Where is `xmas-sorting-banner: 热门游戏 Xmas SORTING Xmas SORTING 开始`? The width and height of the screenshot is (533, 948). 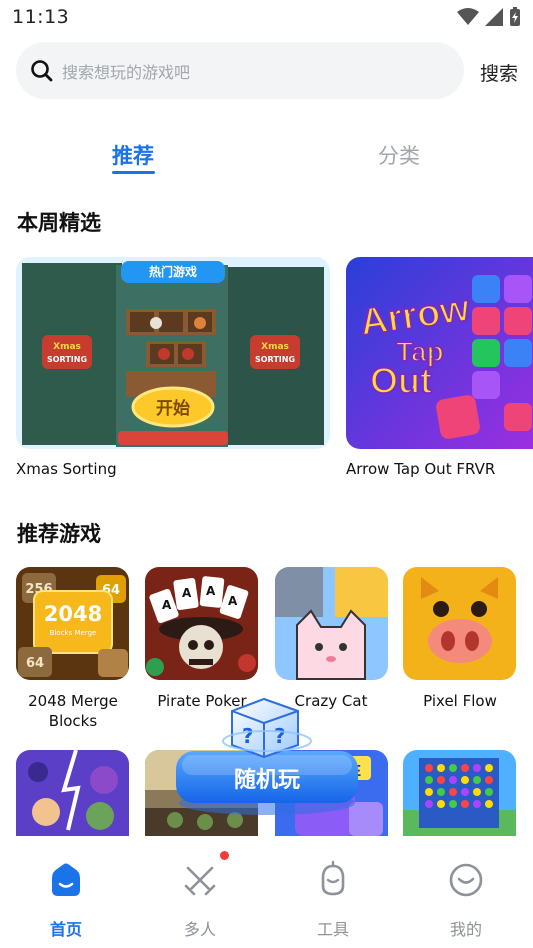 xmas-sorting-banner: 热门游戏 Xmas SORTING Xmas SORTING 开始 is located at coordinates (173, 353).